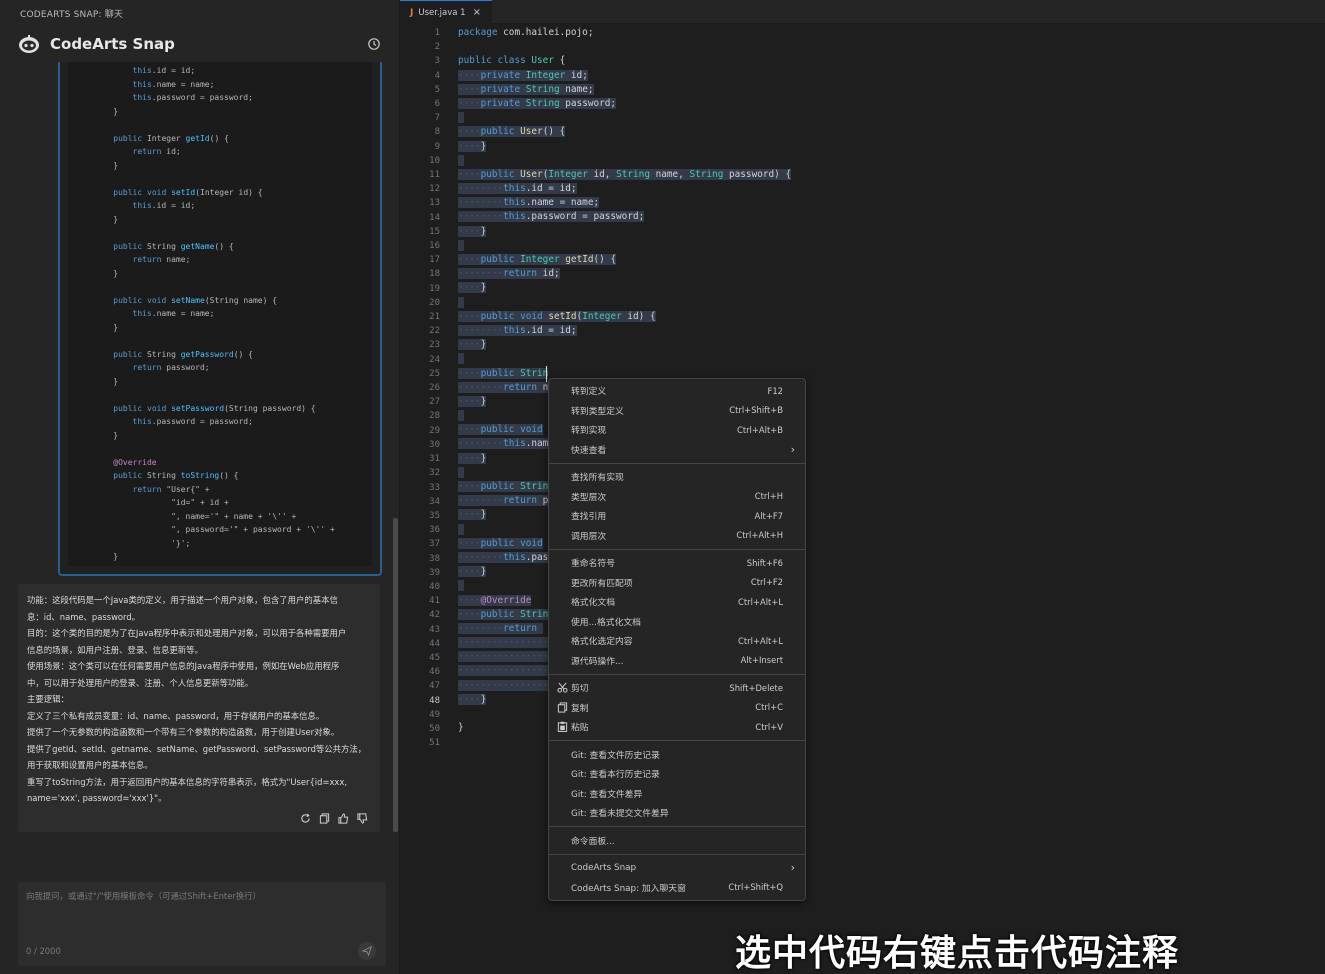 The height and width of the screenshot is (974, 1325). I want to click on menu-item: Git: 查看文件差异, so click(677, 794).